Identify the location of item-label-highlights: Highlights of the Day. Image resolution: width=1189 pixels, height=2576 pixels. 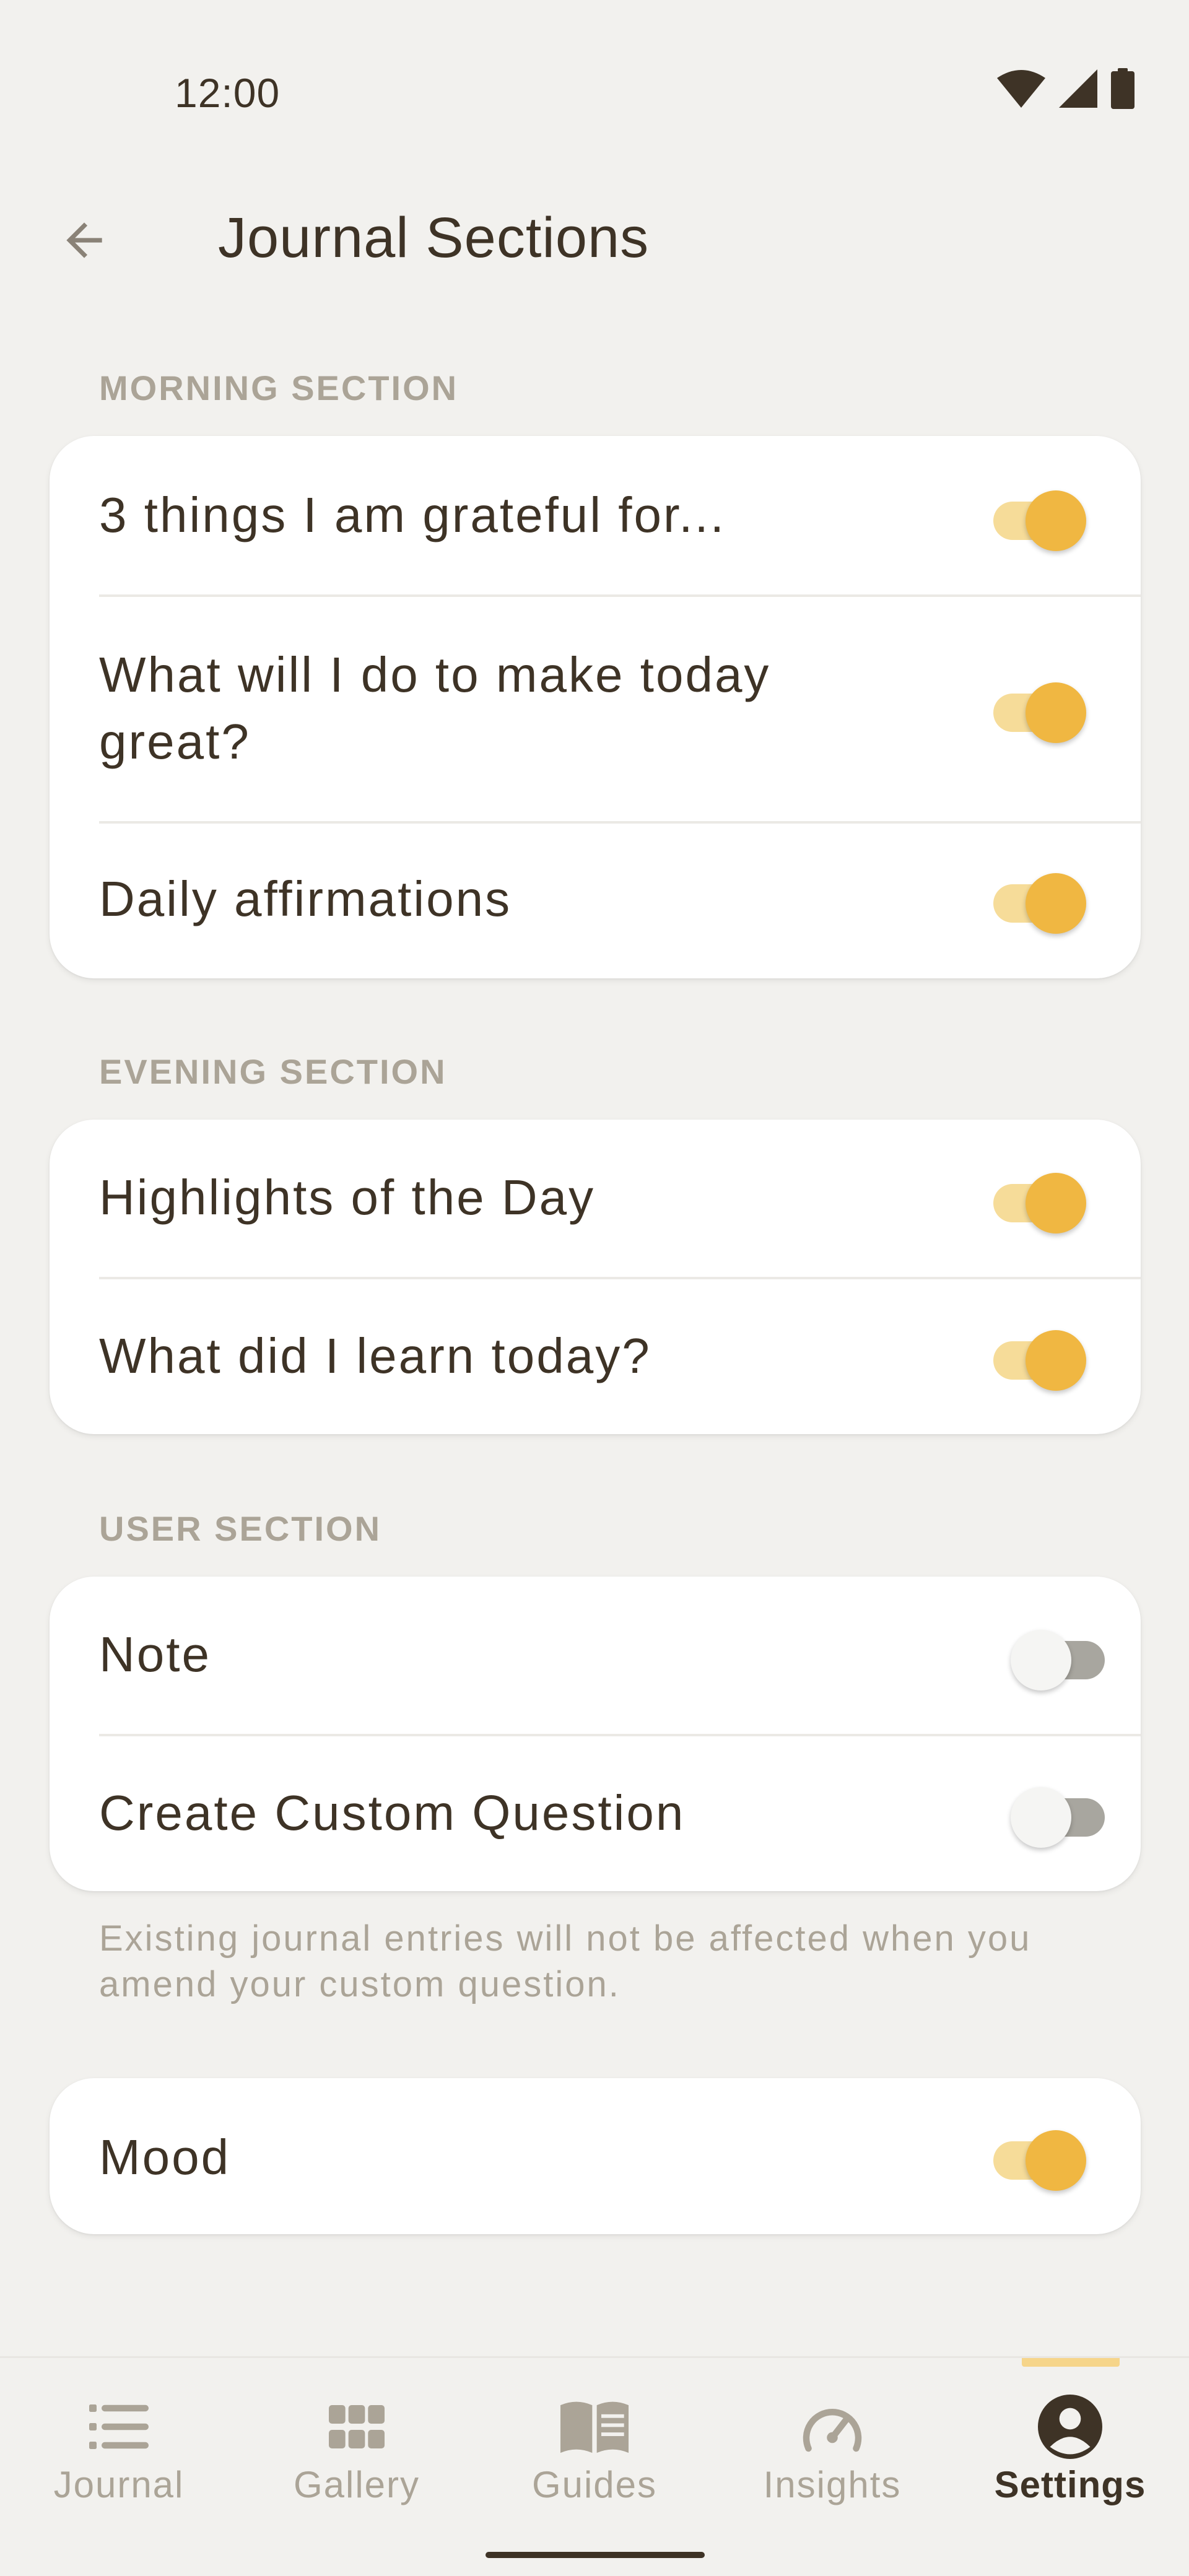
(347, 1197).